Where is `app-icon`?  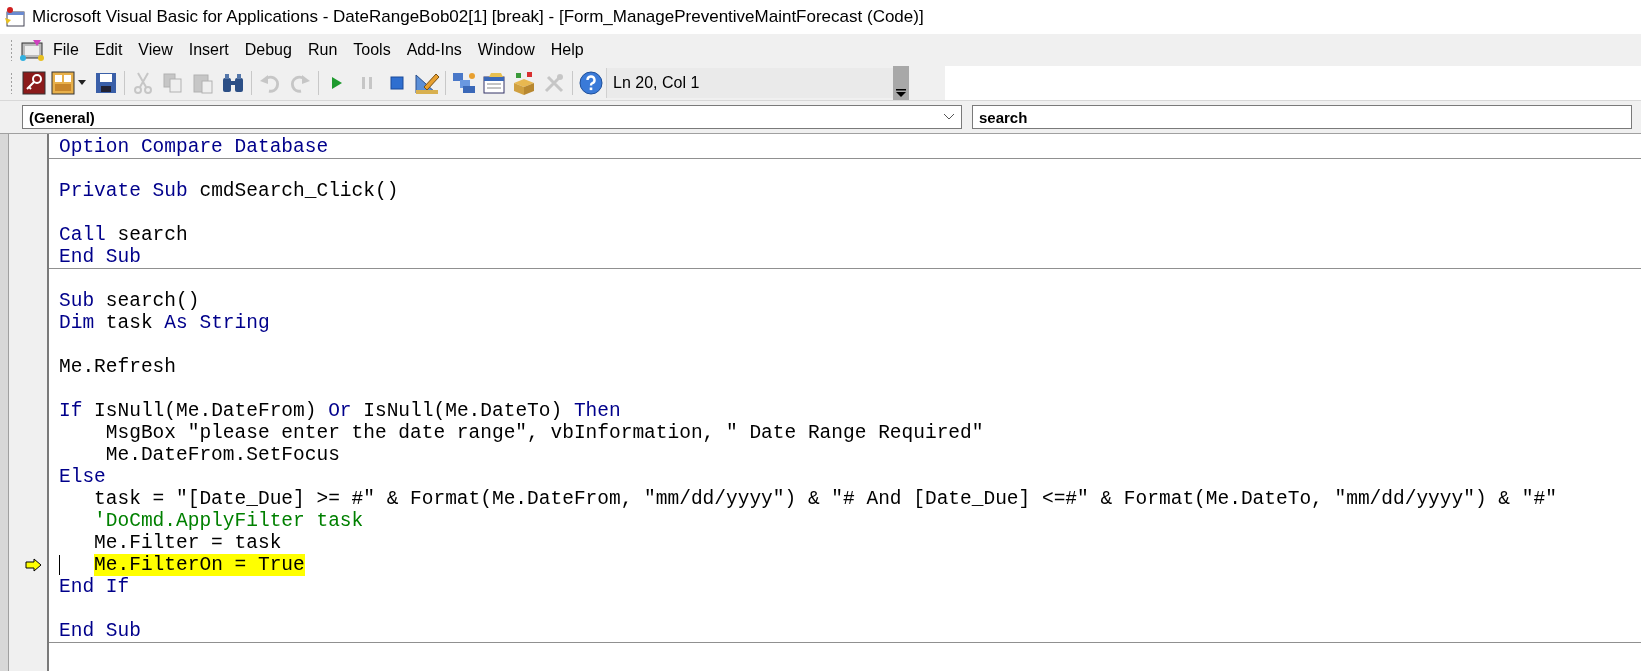
app-icon is located at coordinates (15, 17).